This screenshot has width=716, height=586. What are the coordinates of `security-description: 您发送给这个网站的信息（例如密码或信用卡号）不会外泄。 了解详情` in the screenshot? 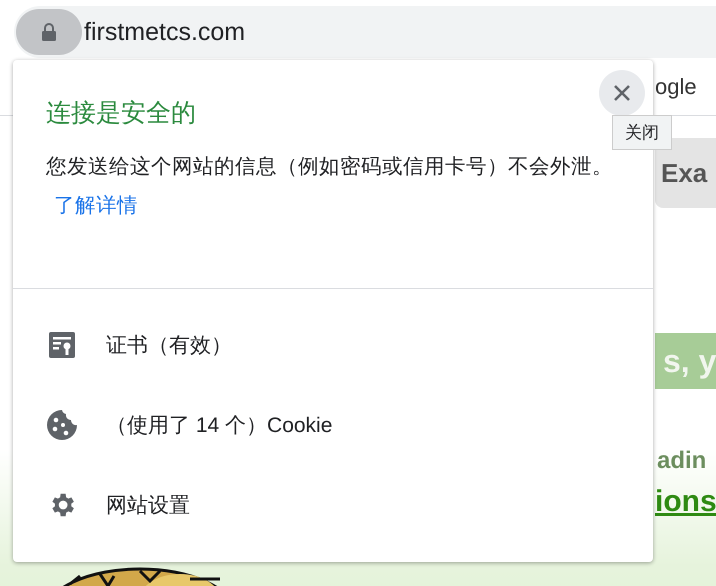 It's located at (330, 186).